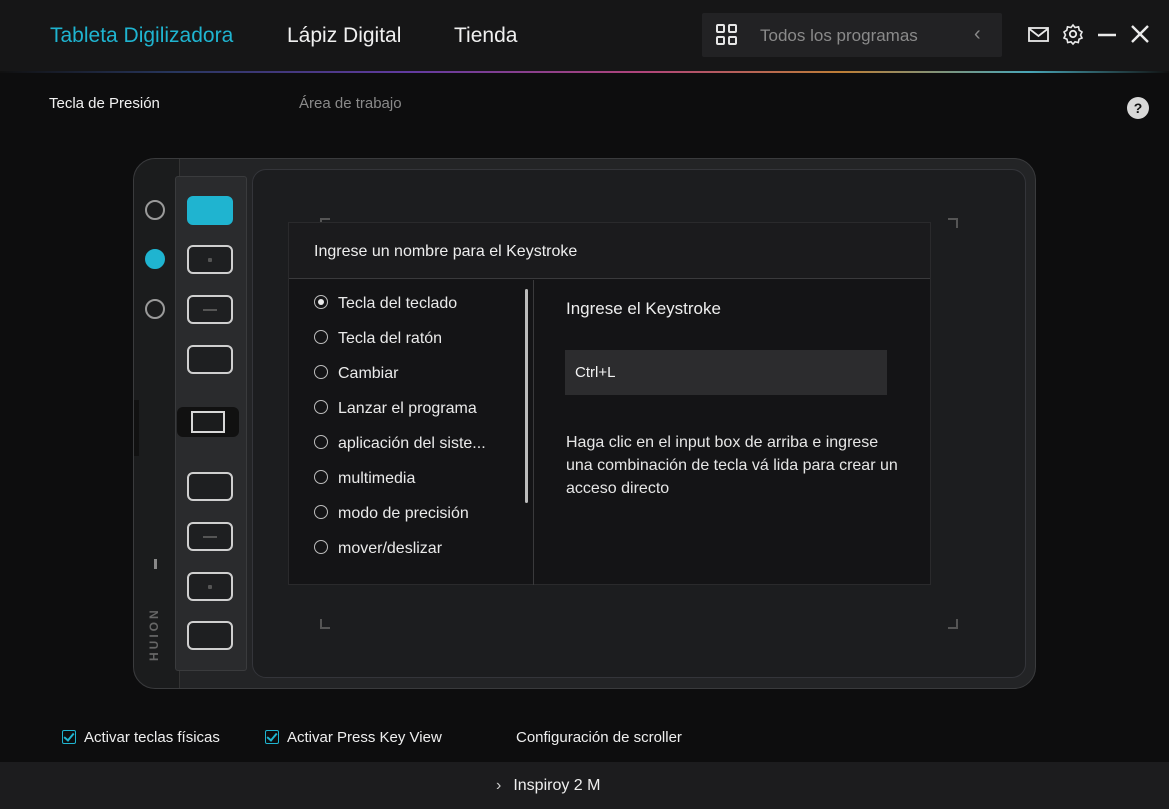  I want to click on header-divider, so click(584, 72).